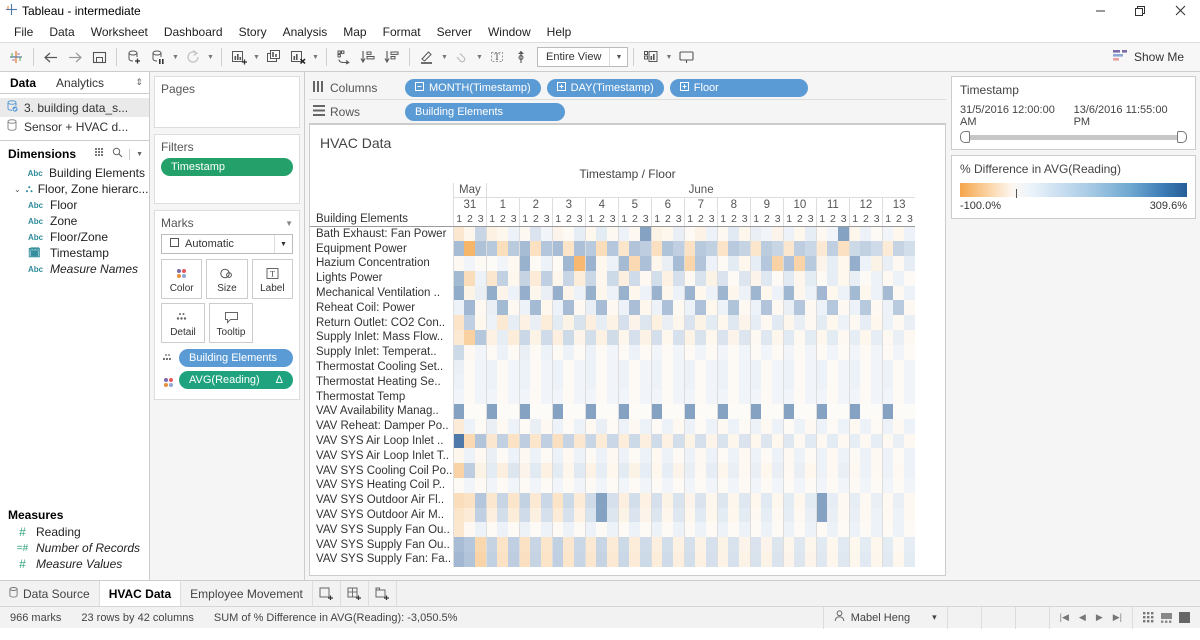 This screenshot has height=640, width=1200. Describe the element at coordinates (667, 204) in the screenshot. I see `heatmap-day-header: 6` at that location.